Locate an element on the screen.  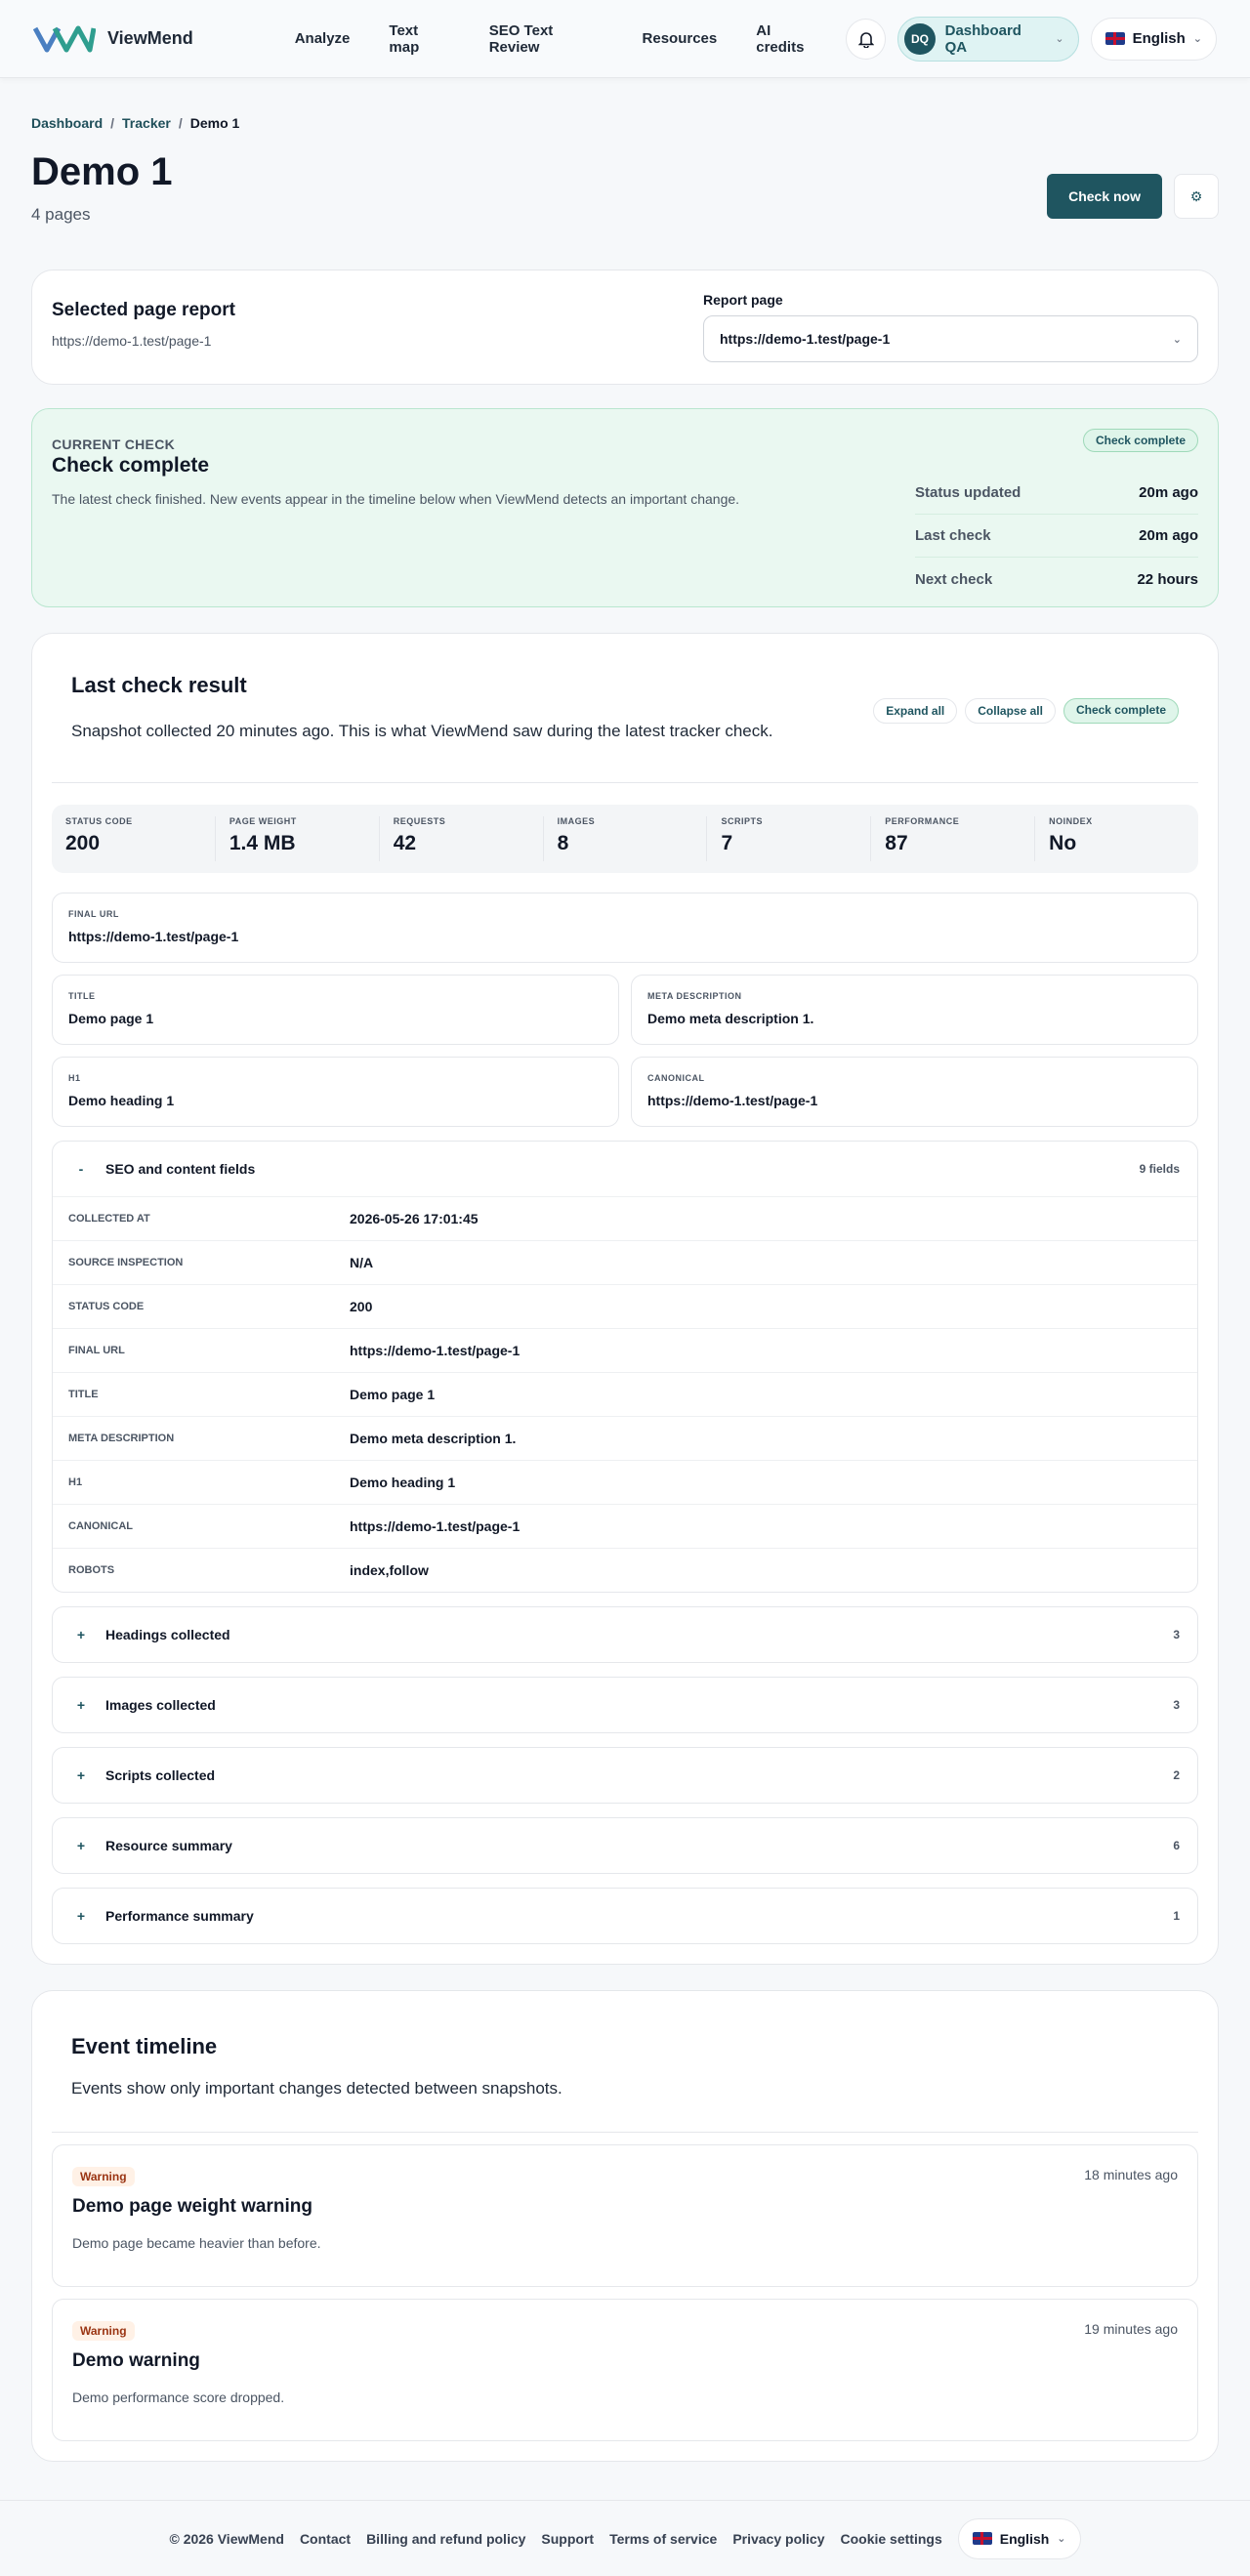
field-value: Demo page 1 is located at coordinates (111, 1018).